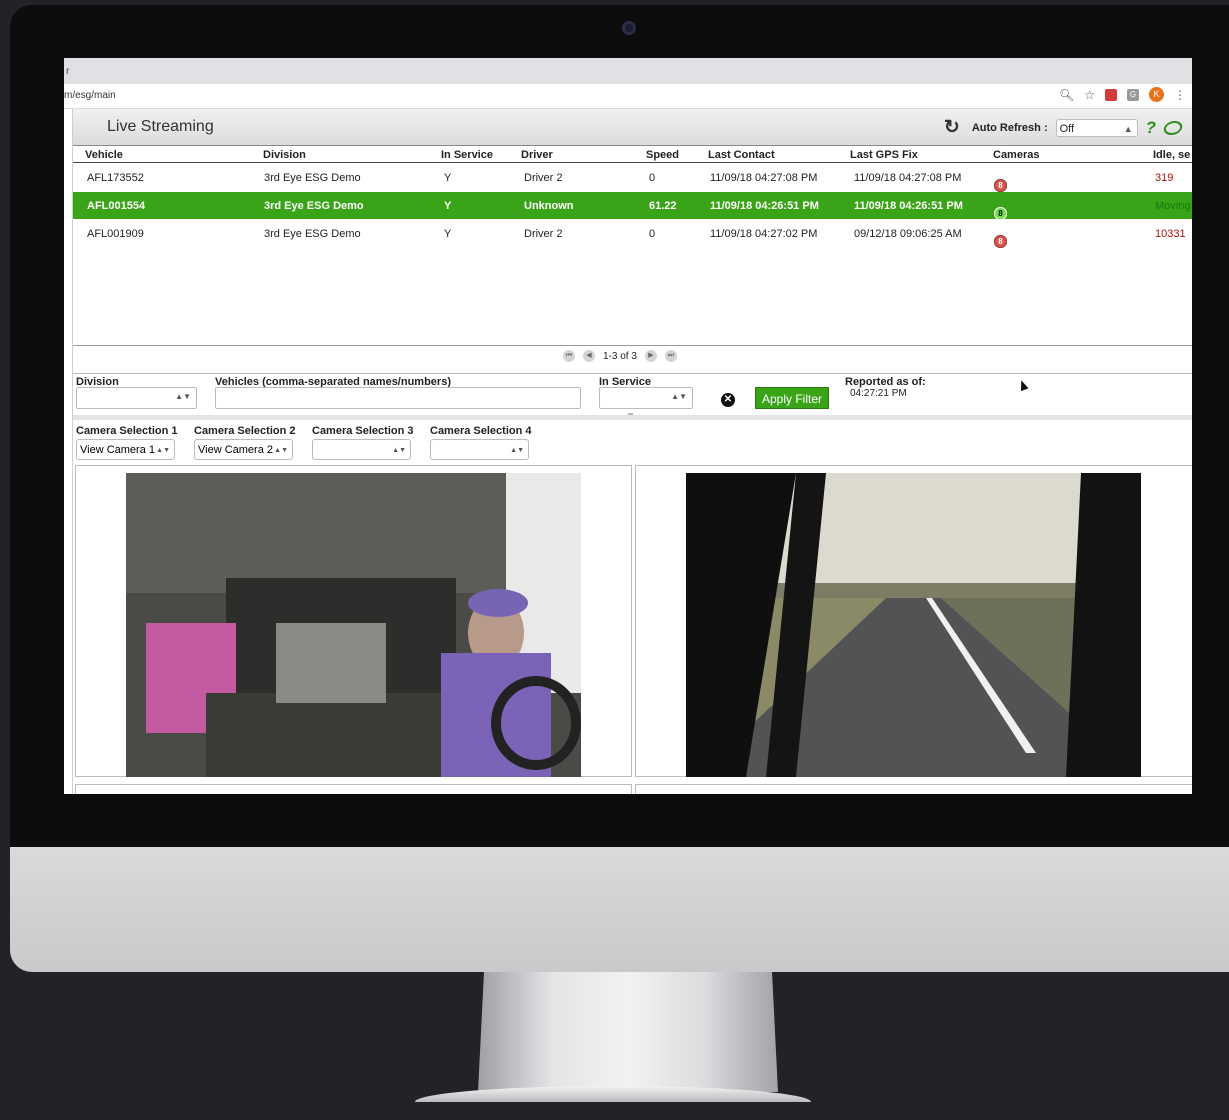 The width and height of the screenshot is (1229, 1120). Describe the element at coordinates (1067, 128) in the screenshot. I see `auto-refresh-value: Off` at that location.